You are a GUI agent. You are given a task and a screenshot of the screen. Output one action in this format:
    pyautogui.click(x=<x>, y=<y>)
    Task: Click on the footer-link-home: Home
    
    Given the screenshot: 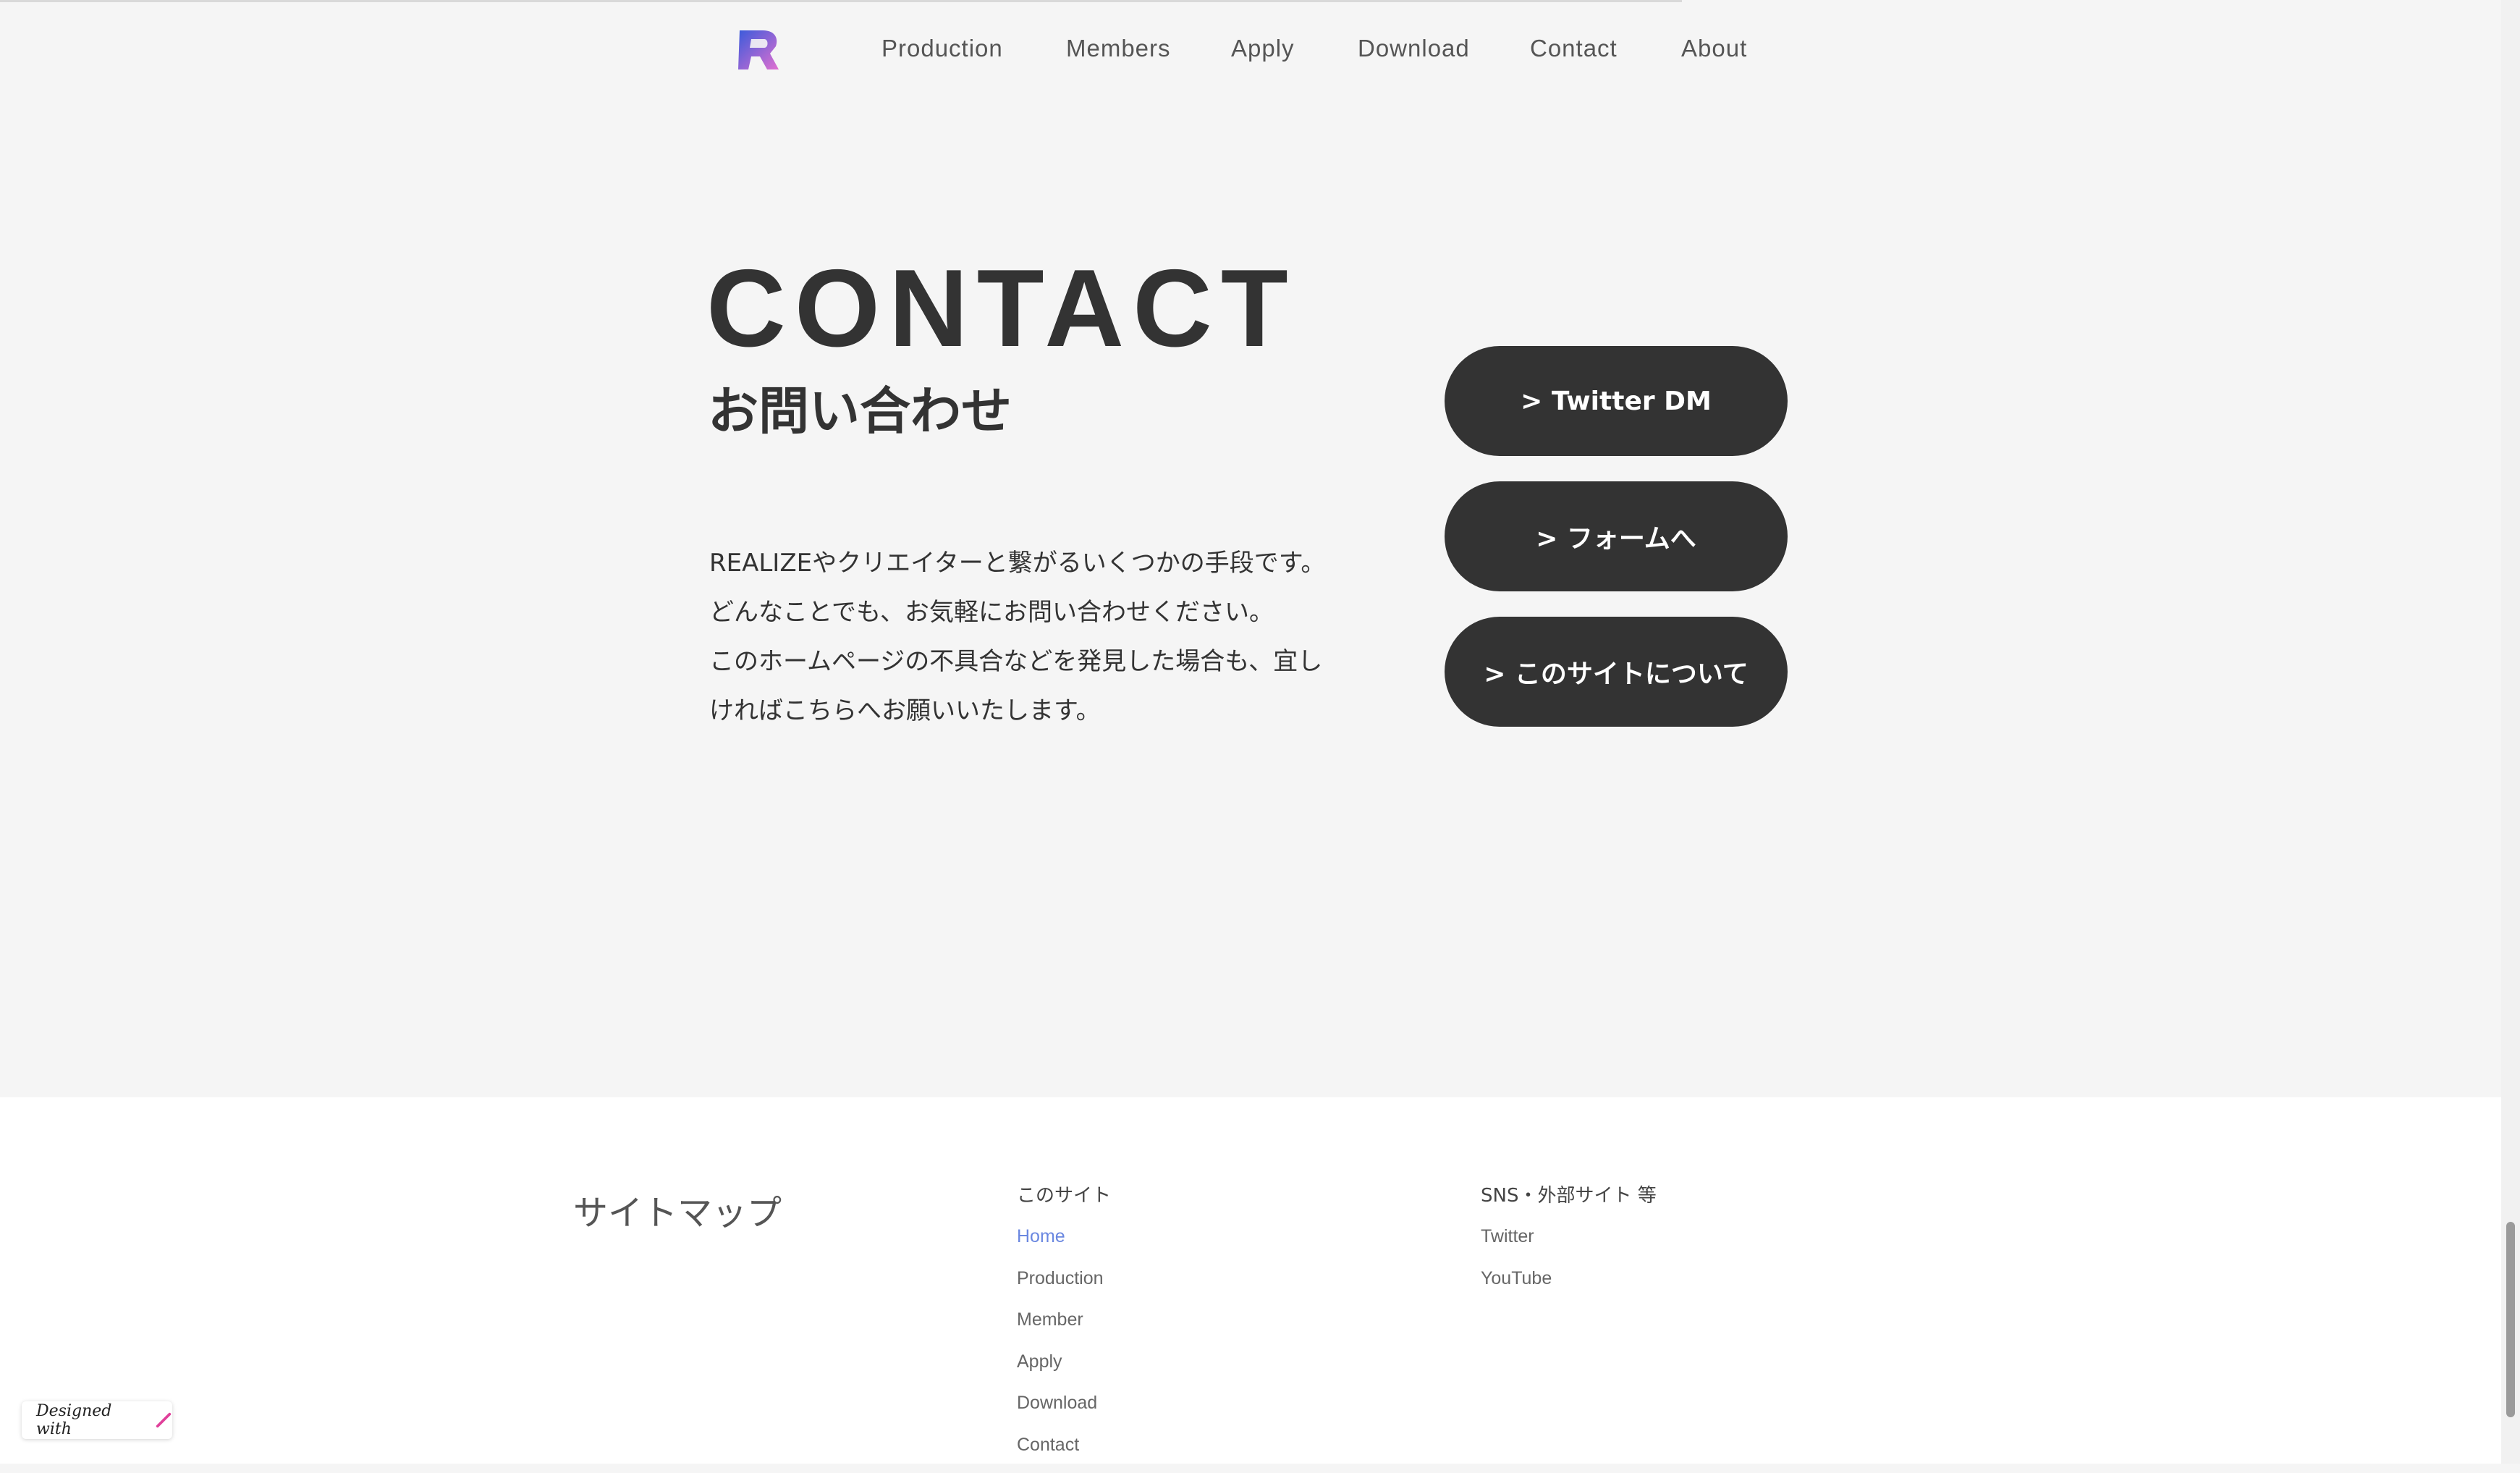 What is the action you would take?
    pyautogui.click(x=1064, y=1244)
    